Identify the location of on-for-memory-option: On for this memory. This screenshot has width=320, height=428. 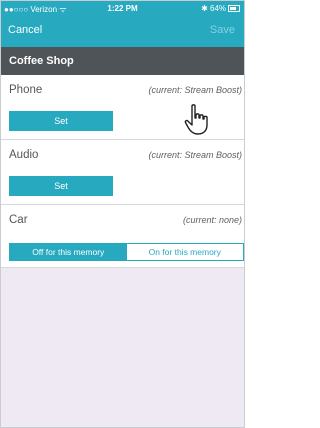
(184, 252).